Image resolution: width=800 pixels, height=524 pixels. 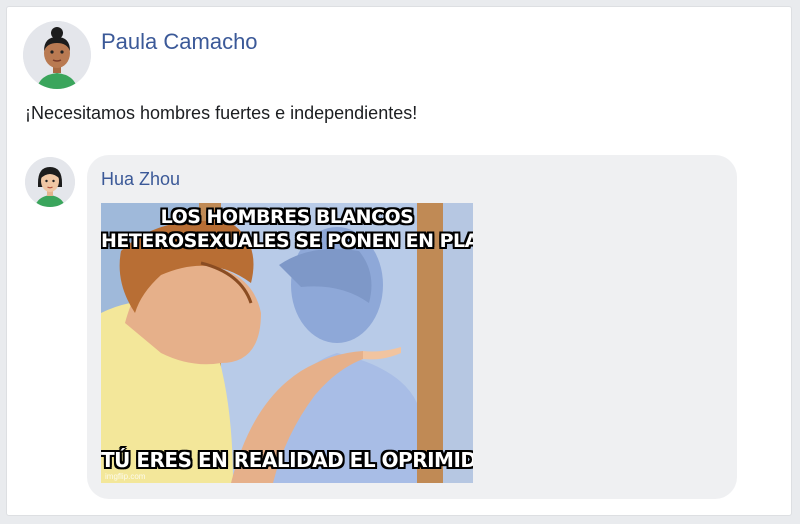 What do you see at coordinates (140, 179) in the screenshot?
I see `comment-author-link: Hua Zhou` at bounding box center [140, 179].